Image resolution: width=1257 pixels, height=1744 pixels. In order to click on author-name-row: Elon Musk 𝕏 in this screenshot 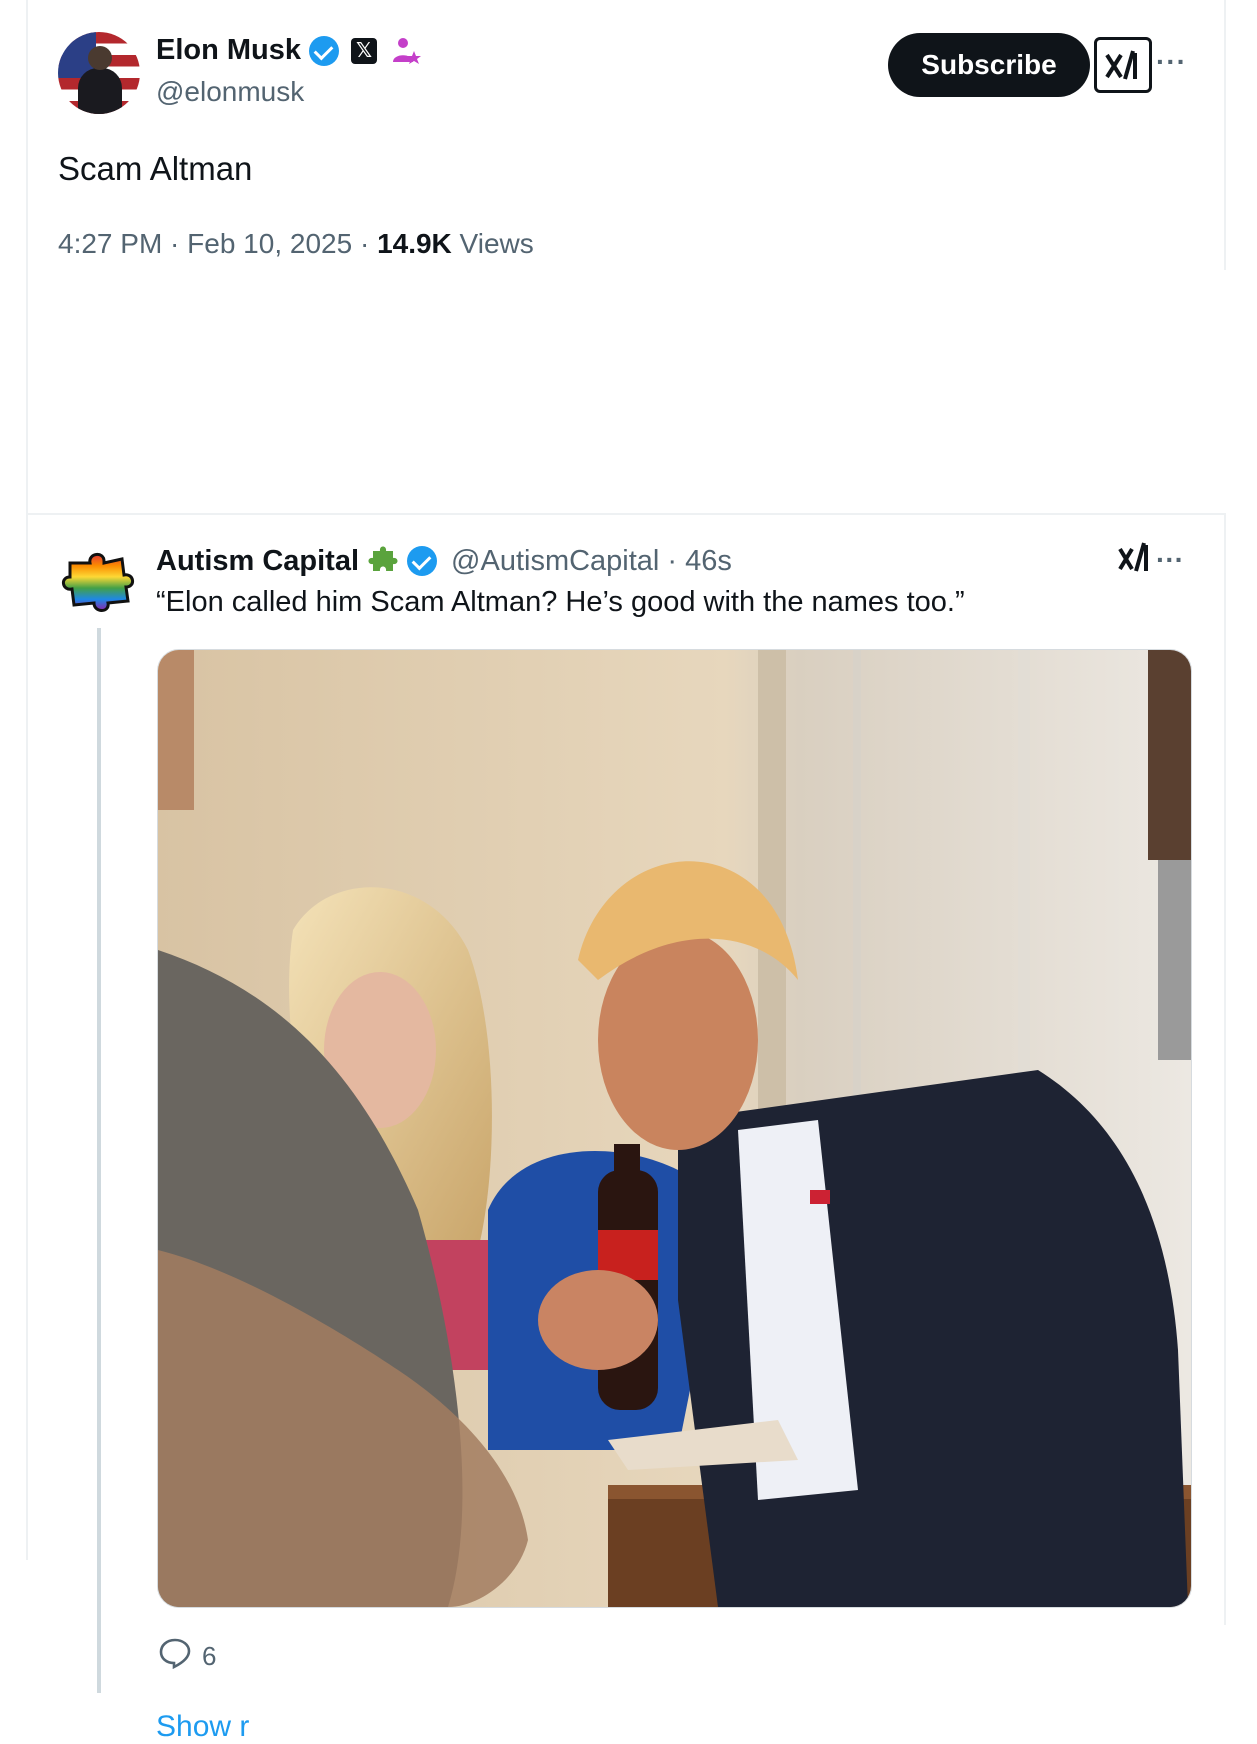, I will do `click(289, 50)`.